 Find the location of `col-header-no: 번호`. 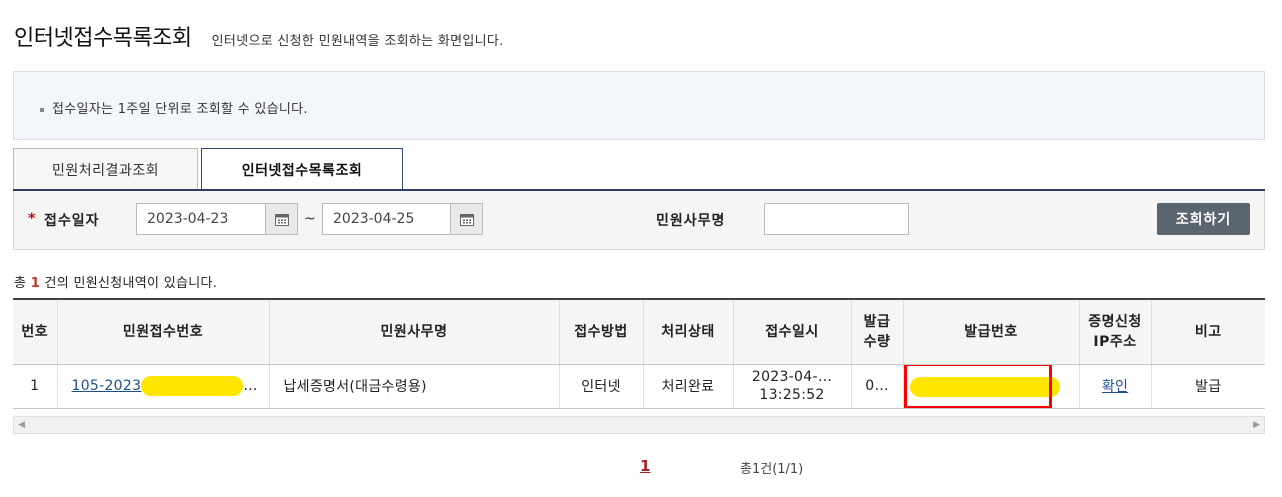

col-header-no: 번호 is located at coordinates (35, 331).